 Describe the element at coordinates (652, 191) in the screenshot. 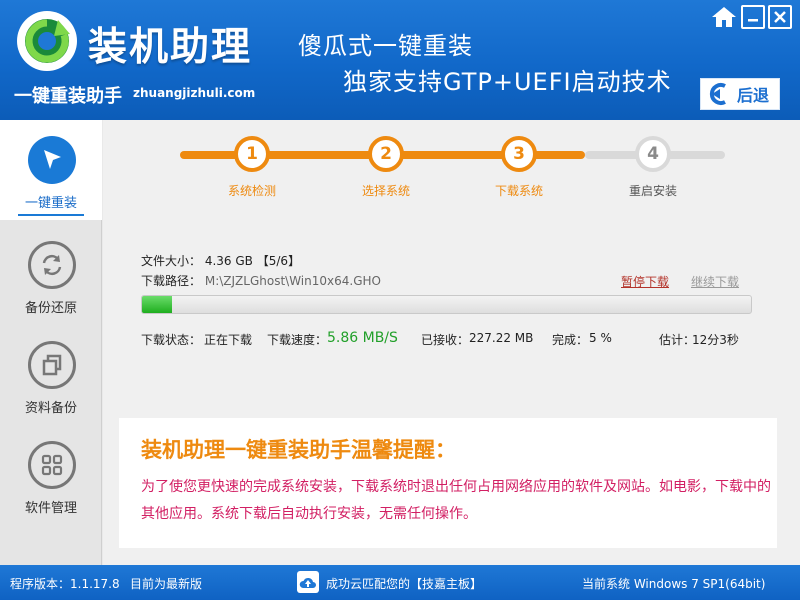

I see `step-4-label: 重启安装` at that location.